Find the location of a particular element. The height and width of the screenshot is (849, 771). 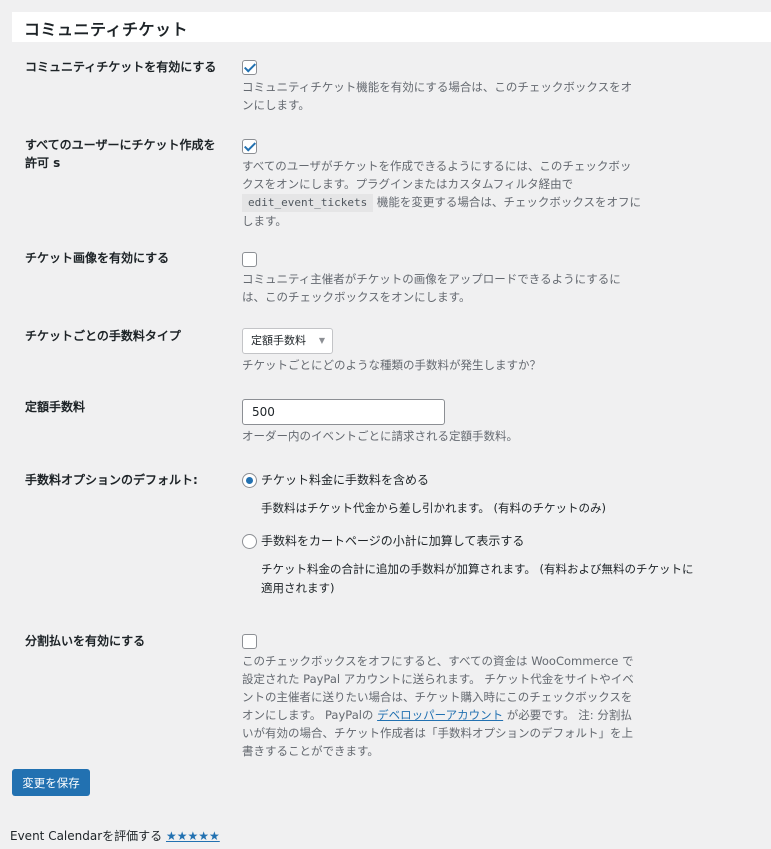

footer-rating: Event Calendarを評価する ★★★★★ is located at coordinates (115, 835).